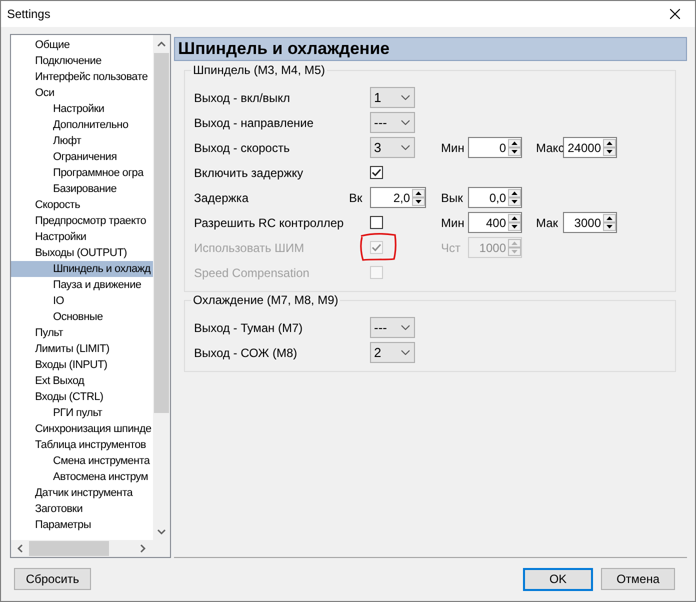  Describe the element at coordinates (242, 148) in the screenshot. I see `field-label: Выход - скорость` at that location.